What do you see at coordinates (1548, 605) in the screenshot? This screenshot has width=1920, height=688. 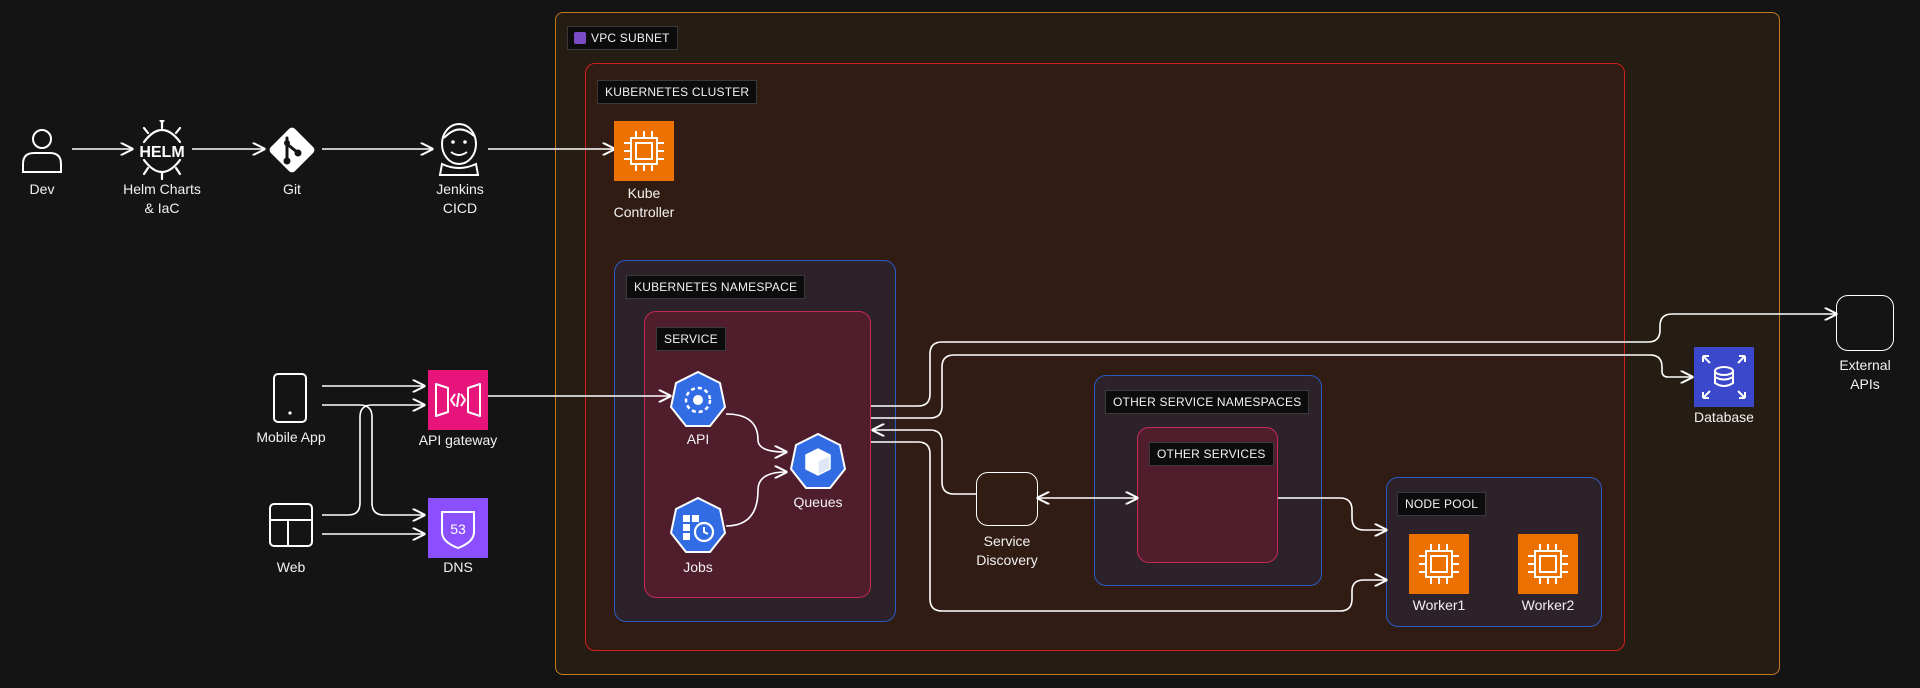 I see `worker2-label: Worker2` at bounding box center [1548, 605].